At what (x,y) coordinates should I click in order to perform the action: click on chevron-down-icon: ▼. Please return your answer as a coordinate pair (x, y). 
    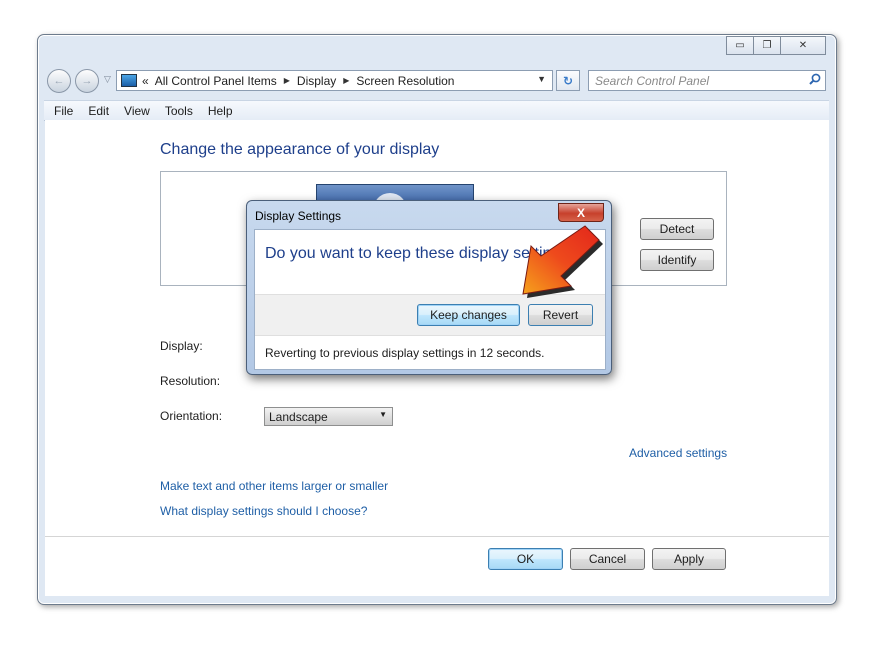
    Looking at the image, I should click on (383, 414).